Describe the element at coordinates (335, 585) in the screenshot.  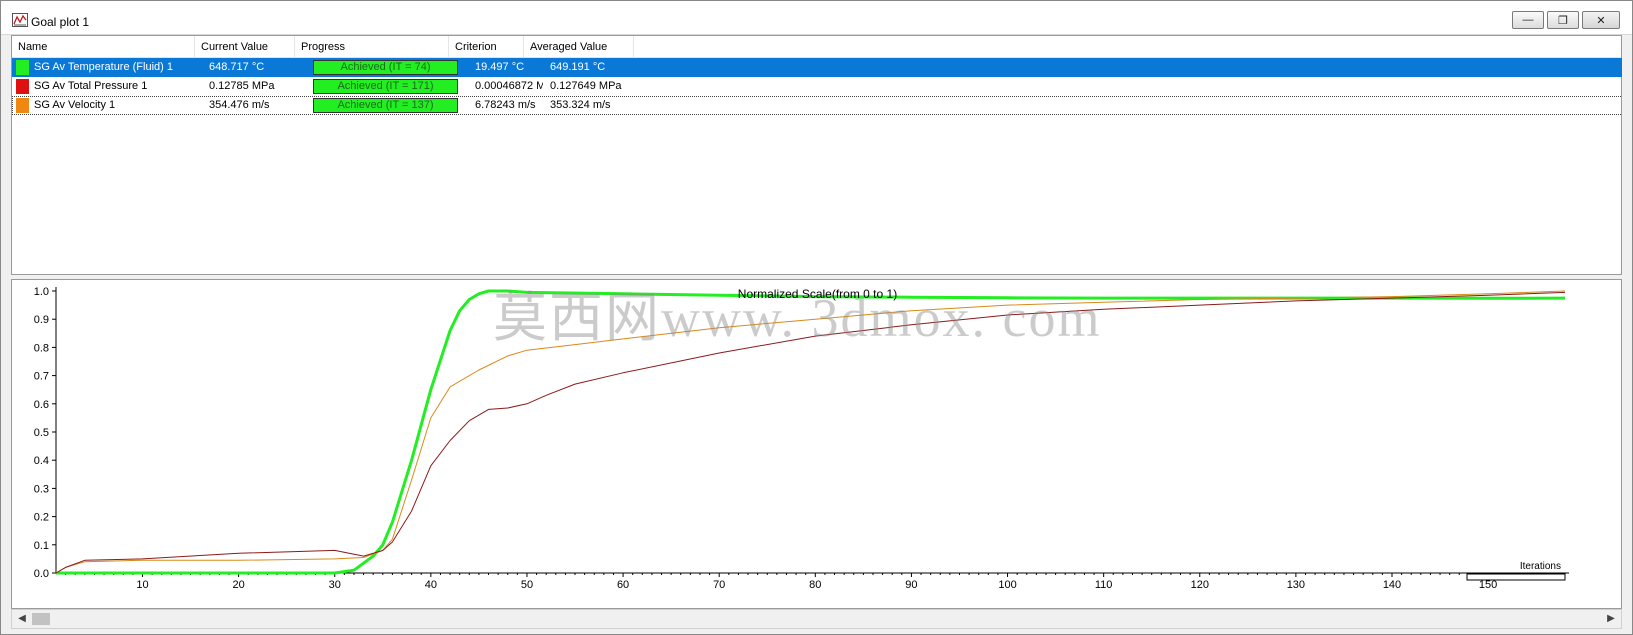
I see `x-tick-label: 30` at that location.